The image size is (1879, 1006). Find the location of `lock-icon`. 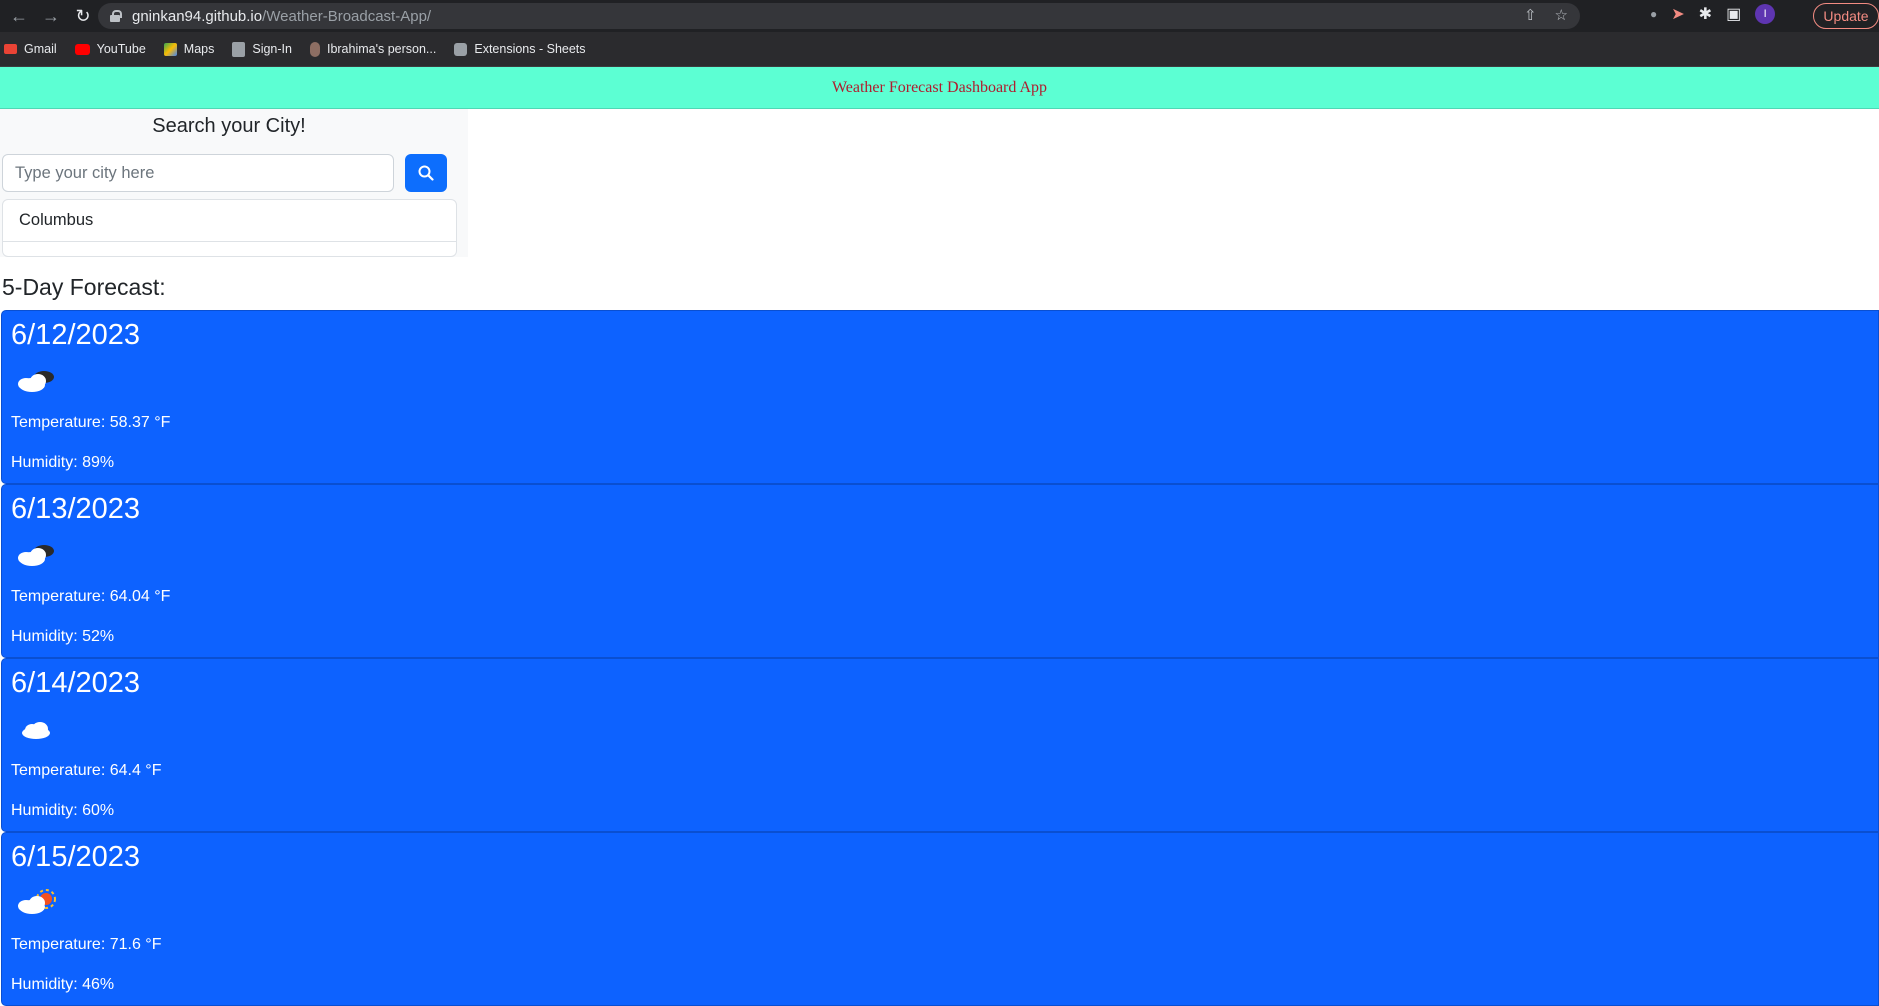

lock-icon is located at coordinates (116, 16).